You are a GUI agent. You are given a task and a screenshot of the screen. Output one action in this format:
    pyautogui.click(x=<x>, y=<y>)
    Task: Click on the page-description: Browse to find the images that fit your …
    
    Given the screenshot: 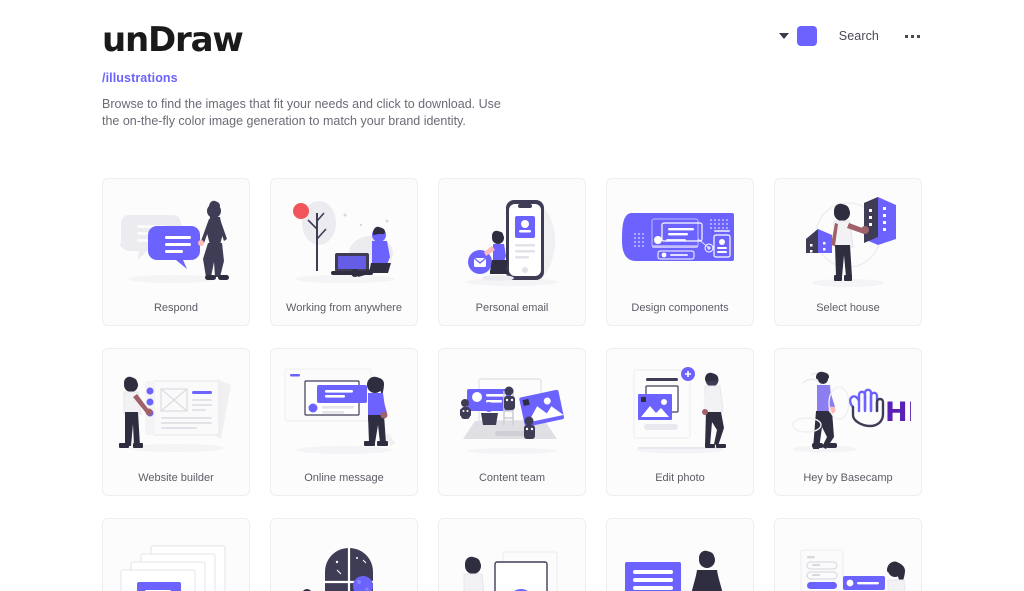 What is the action you would take?
    pyautogui.click(x=301, y=112)
    